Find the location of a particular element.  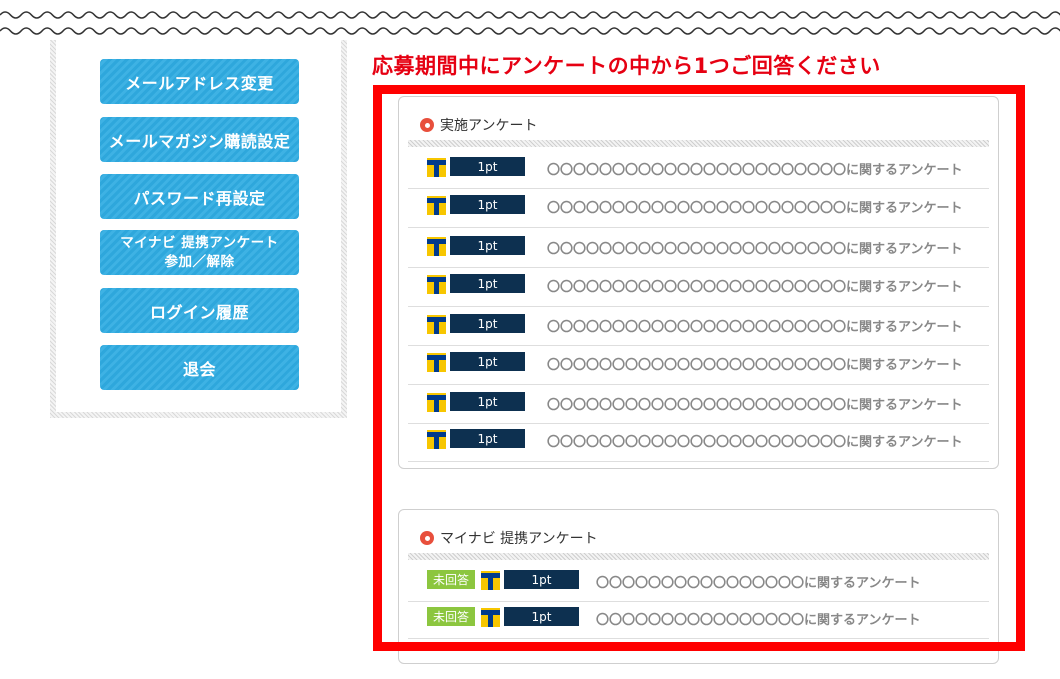

sidebar-item-partner-survey: マイナビ 提携アンケート 参加／解除 is located at coordinates (199, 252).